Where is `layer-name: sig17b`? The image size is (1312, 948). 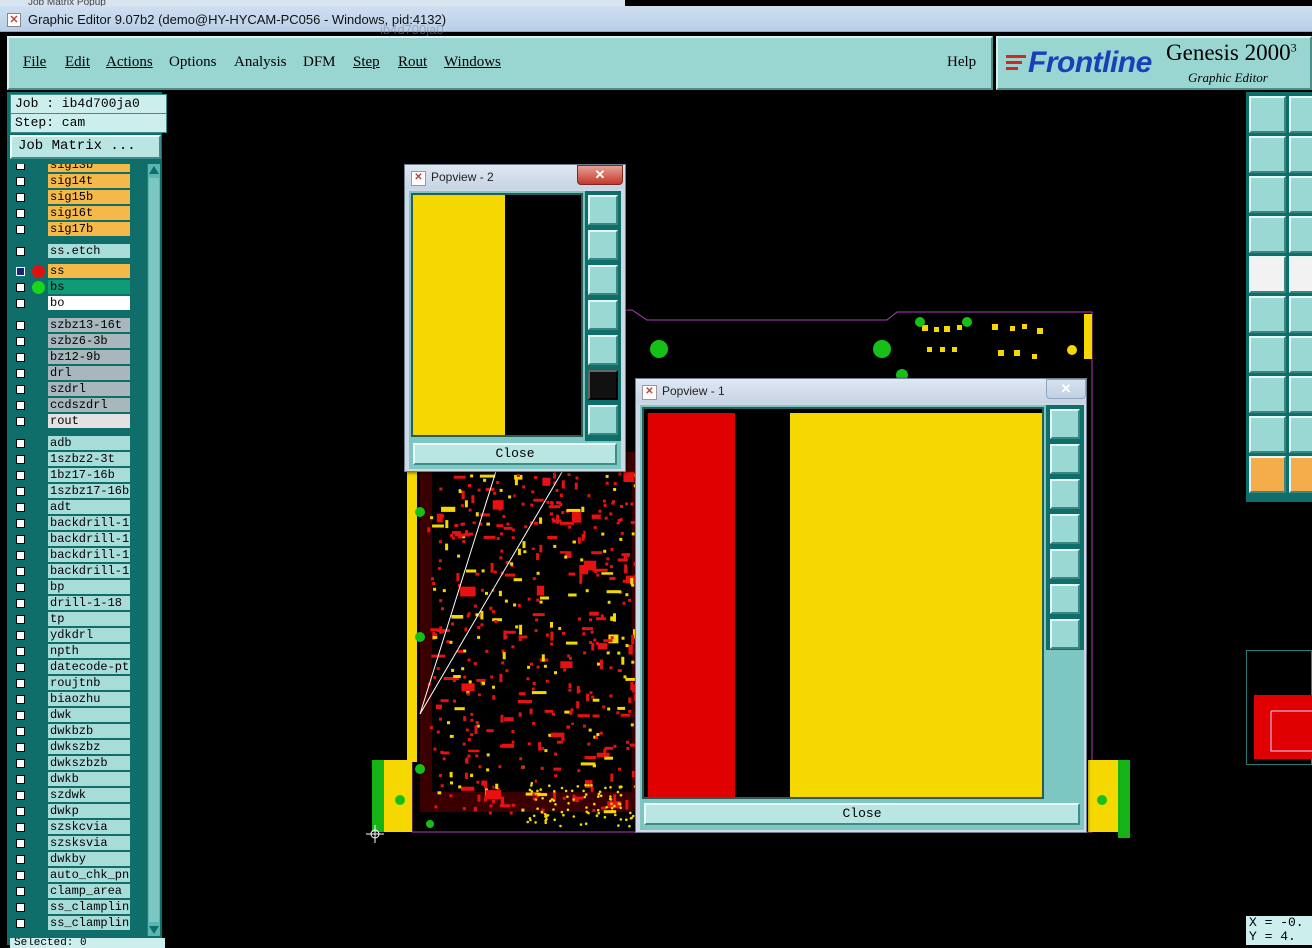 layer-name: sig17b is located at coordinates (89, 229).